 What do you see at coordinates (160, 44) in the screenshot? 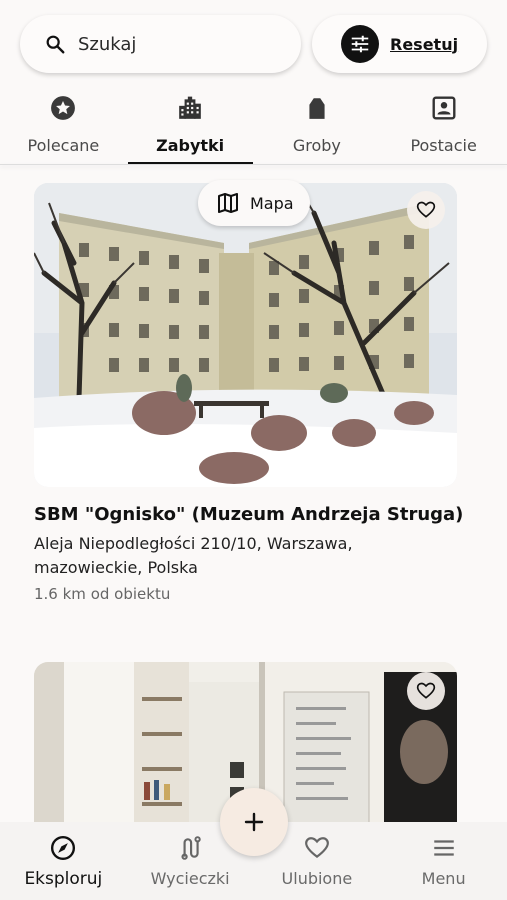
I see `search-bar: Szukaj` at bounding box center [160, 44].